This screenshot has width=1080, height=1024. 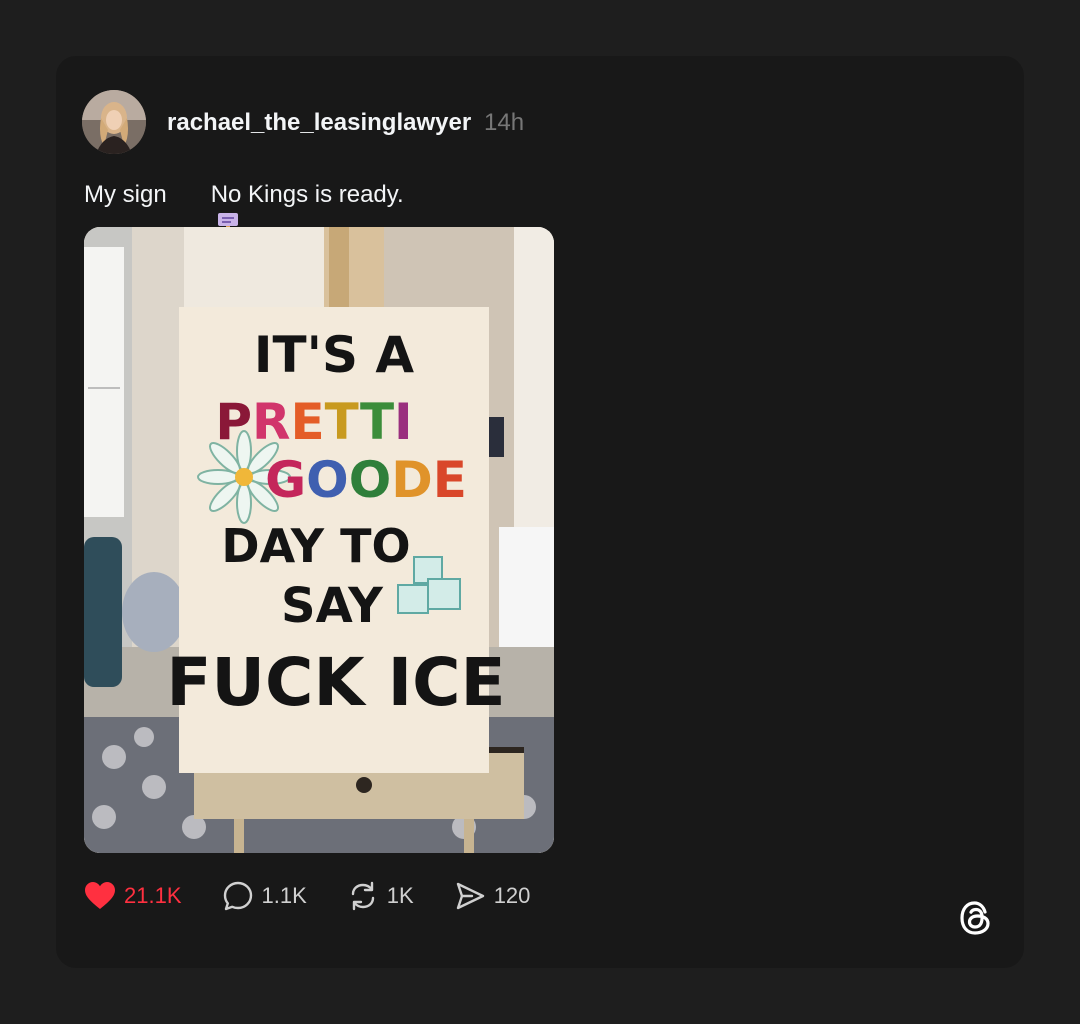 What do you see at coordinates (377, 422) in the screenshot?
I see `pretti-letter-4: T` at bounding box center [377, 422].